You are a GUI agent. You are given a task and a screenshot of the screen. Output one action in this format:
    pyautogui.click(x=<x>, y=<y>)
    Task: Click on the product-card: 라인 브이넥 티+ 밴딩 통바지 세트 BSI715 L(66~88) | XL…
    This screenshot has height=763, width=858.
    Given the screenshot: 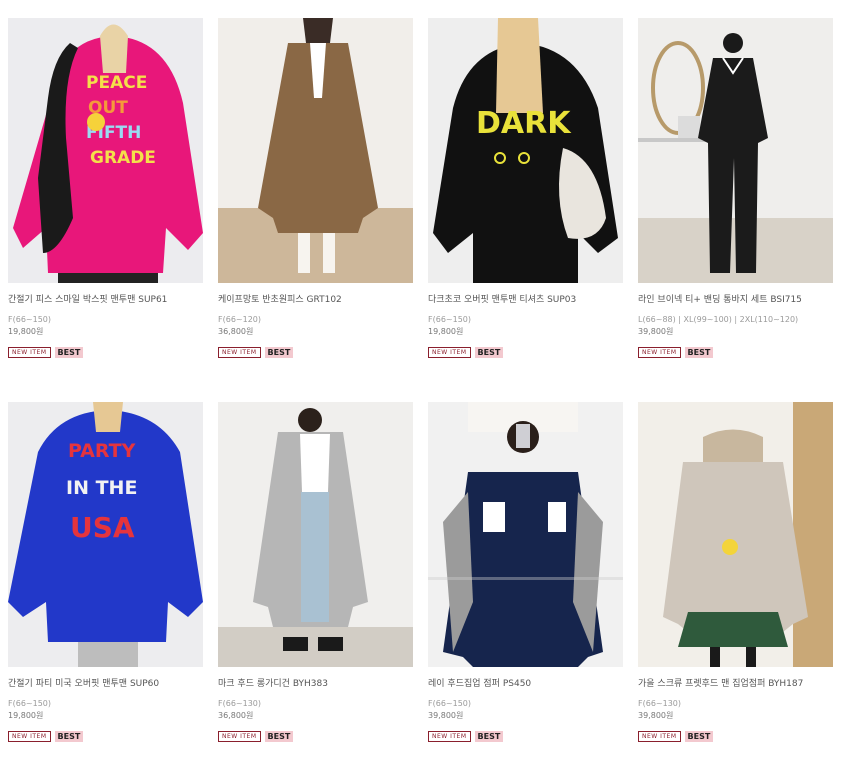 What is the action you would take?
    pyautogui.click(x=735, y=188)
    